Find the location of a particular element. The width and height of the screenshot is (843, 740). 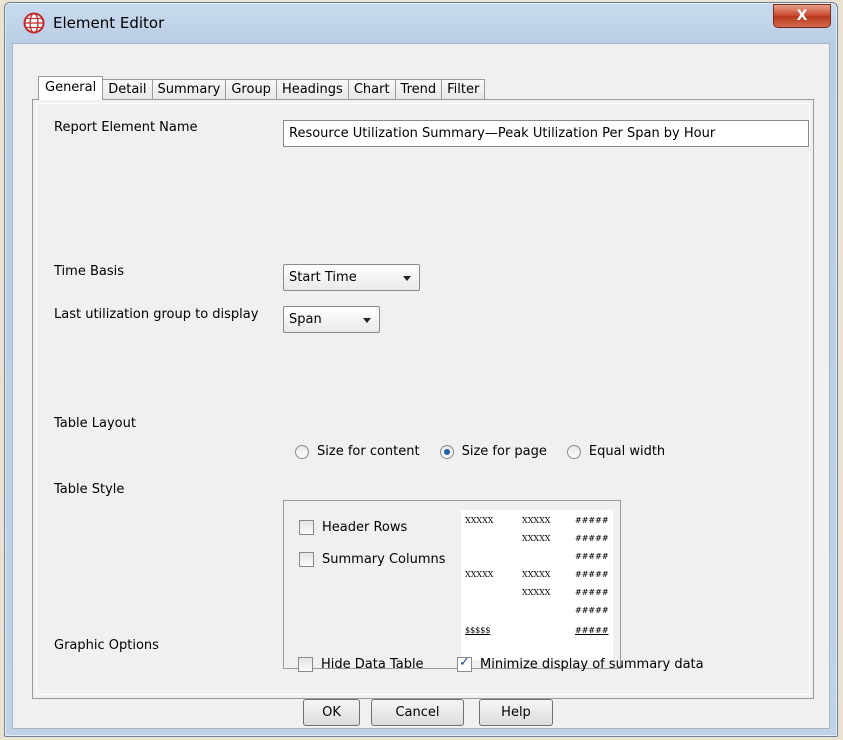

radio-circle-selected is located at coordinates (446, 451).